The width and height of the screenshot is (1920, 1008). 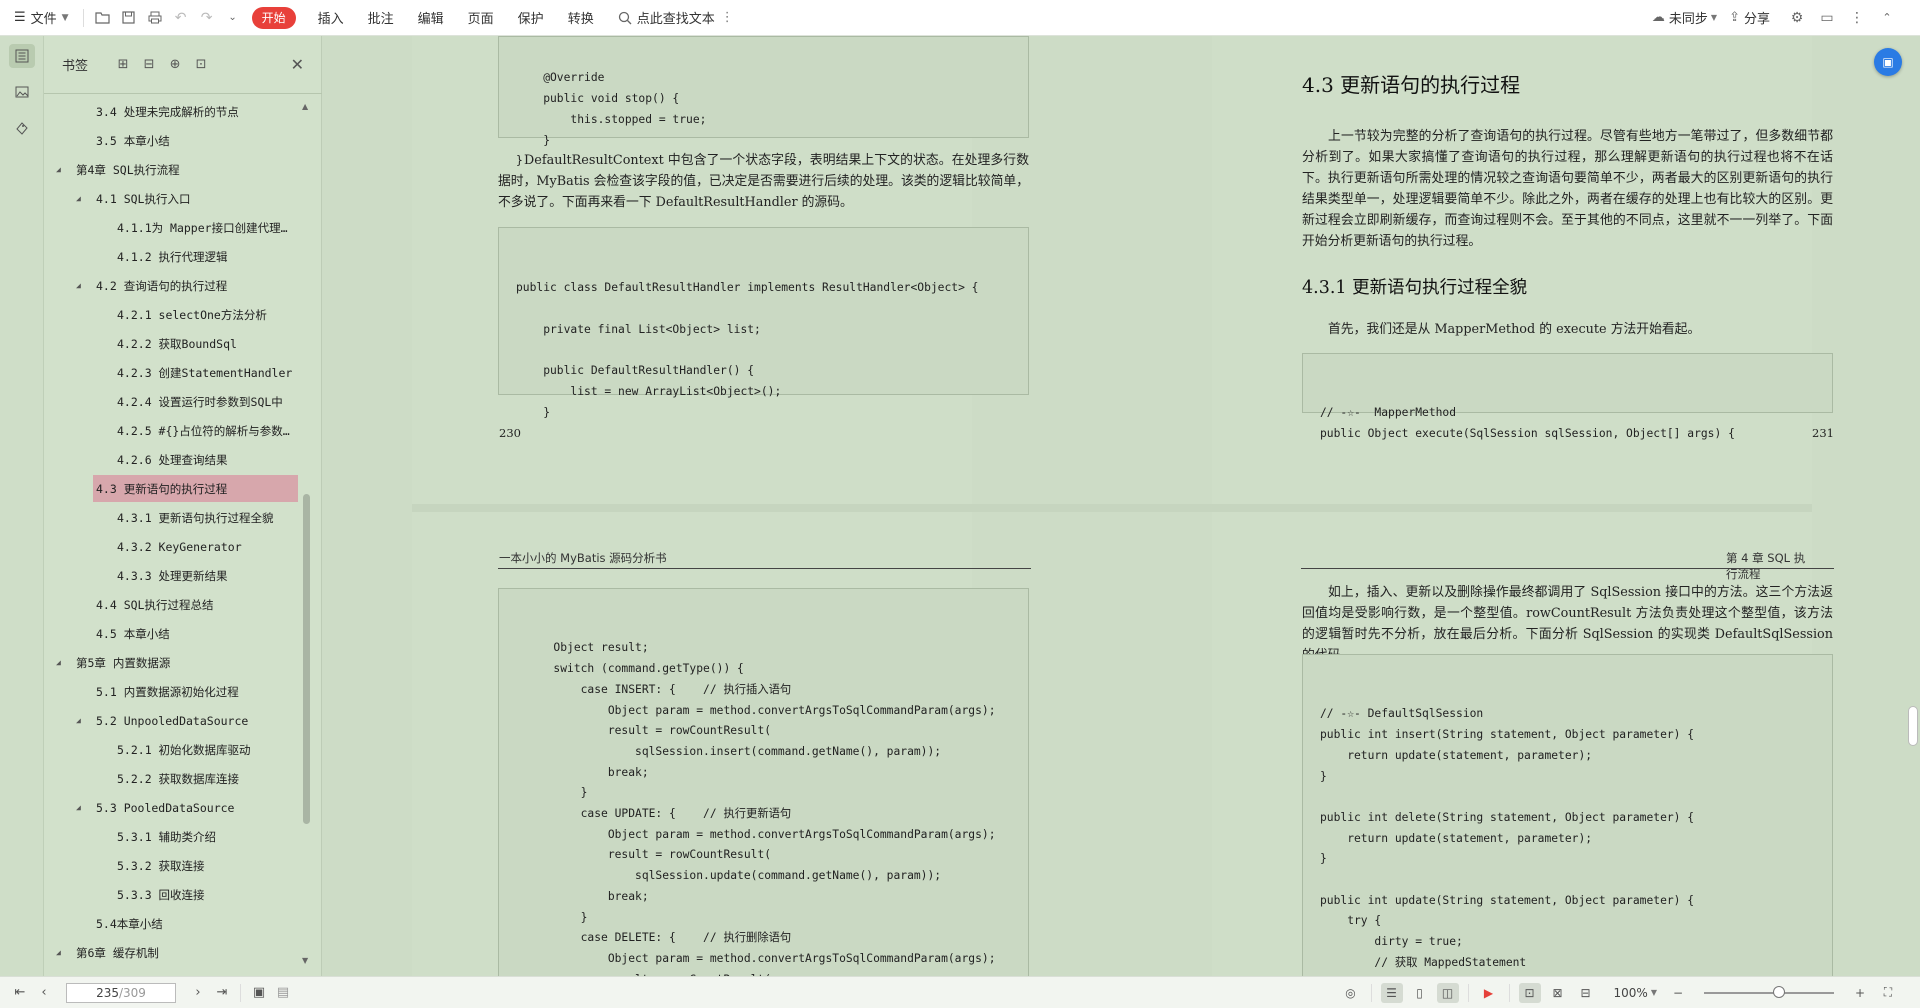 What do you see at coordinates (155, 18) in the screenshot?
I see `print-icon` at bounding box center [155, 18].